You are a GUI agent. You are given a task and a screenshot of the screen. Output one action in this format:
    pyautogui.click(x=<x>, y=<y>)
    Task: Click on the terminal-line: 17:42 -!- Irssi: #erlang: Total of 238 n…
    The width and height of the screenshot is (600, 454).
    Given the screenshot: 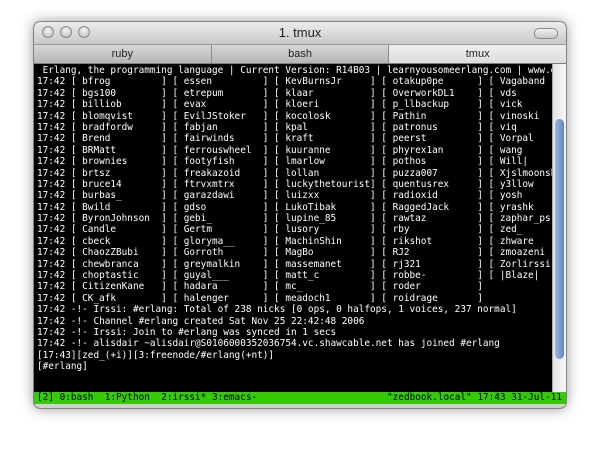 What is the action you would take?
    pyautogui.click(x=277, y=310)
    